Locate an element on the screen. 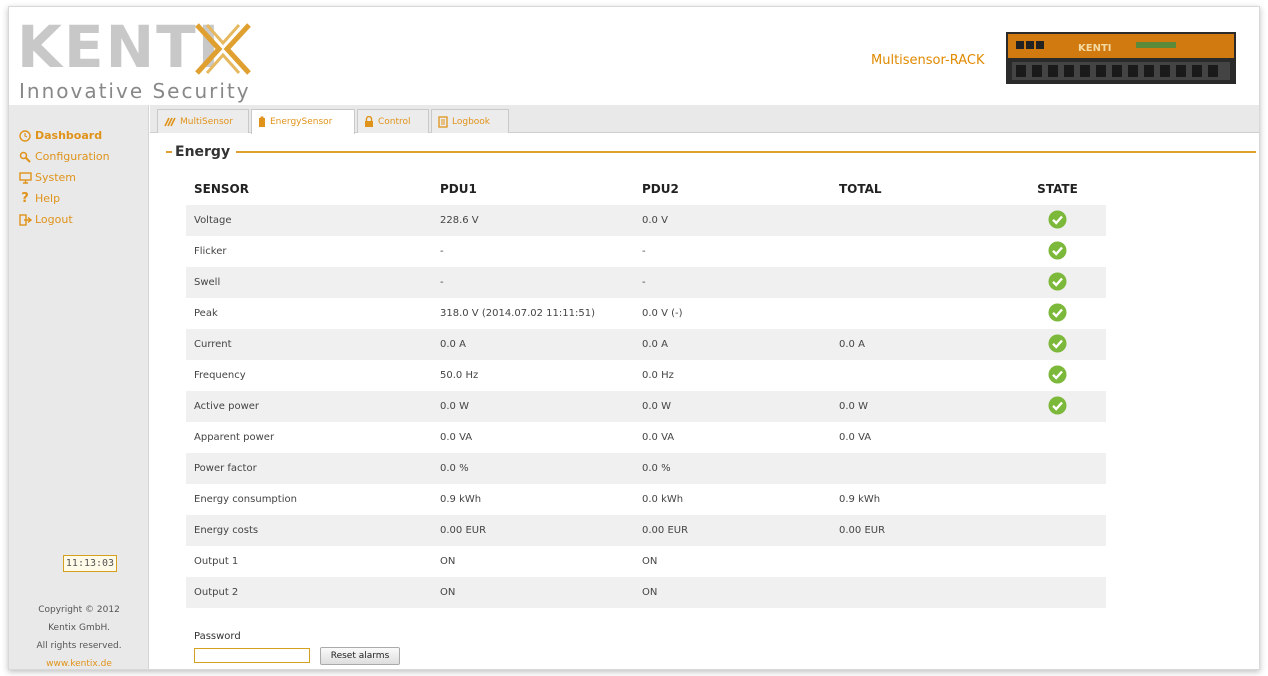 This screenshot has height=676, width=1268. kentix-logo: KENTI Innovative Security is located at coordinates (147, 60).